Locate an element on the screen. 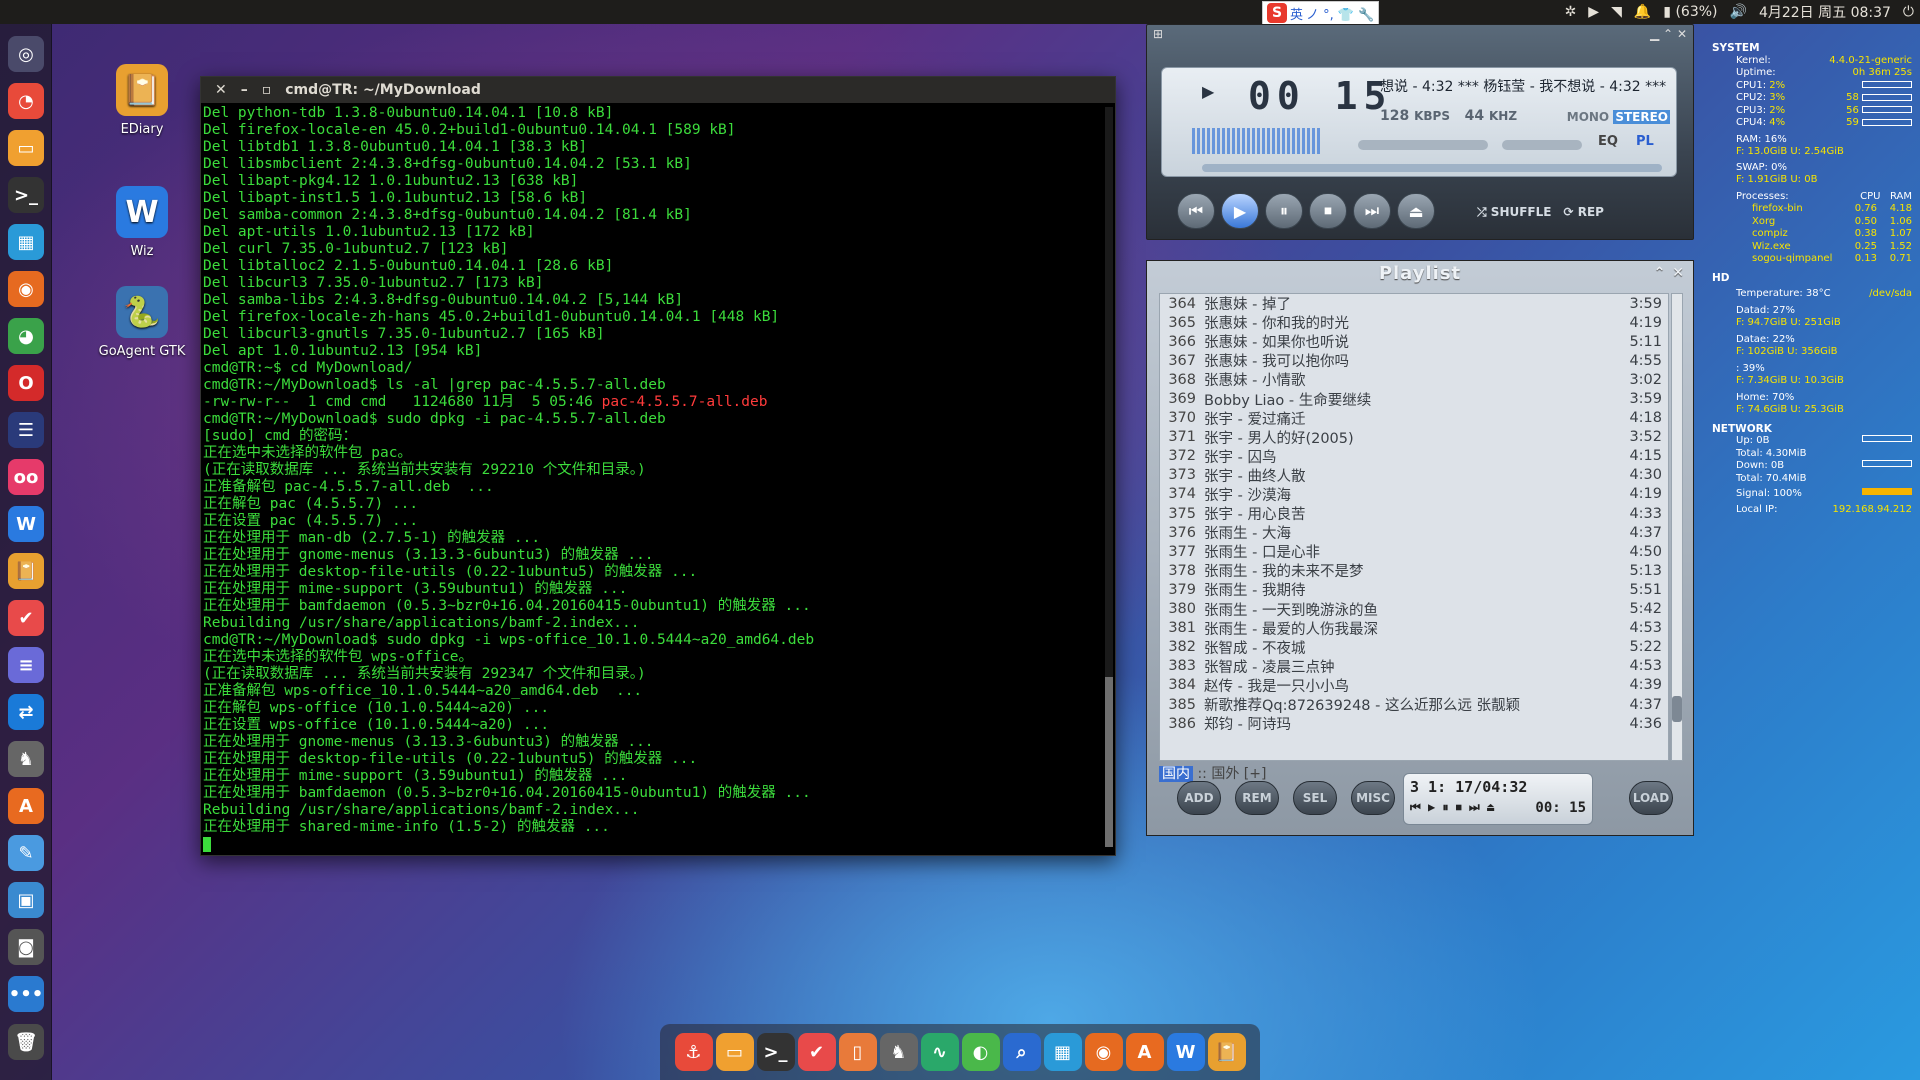 This screenshot has width=1920, height=1080. clock: 4月22日 周五 08:37 is located at coordinates (1825, 12).